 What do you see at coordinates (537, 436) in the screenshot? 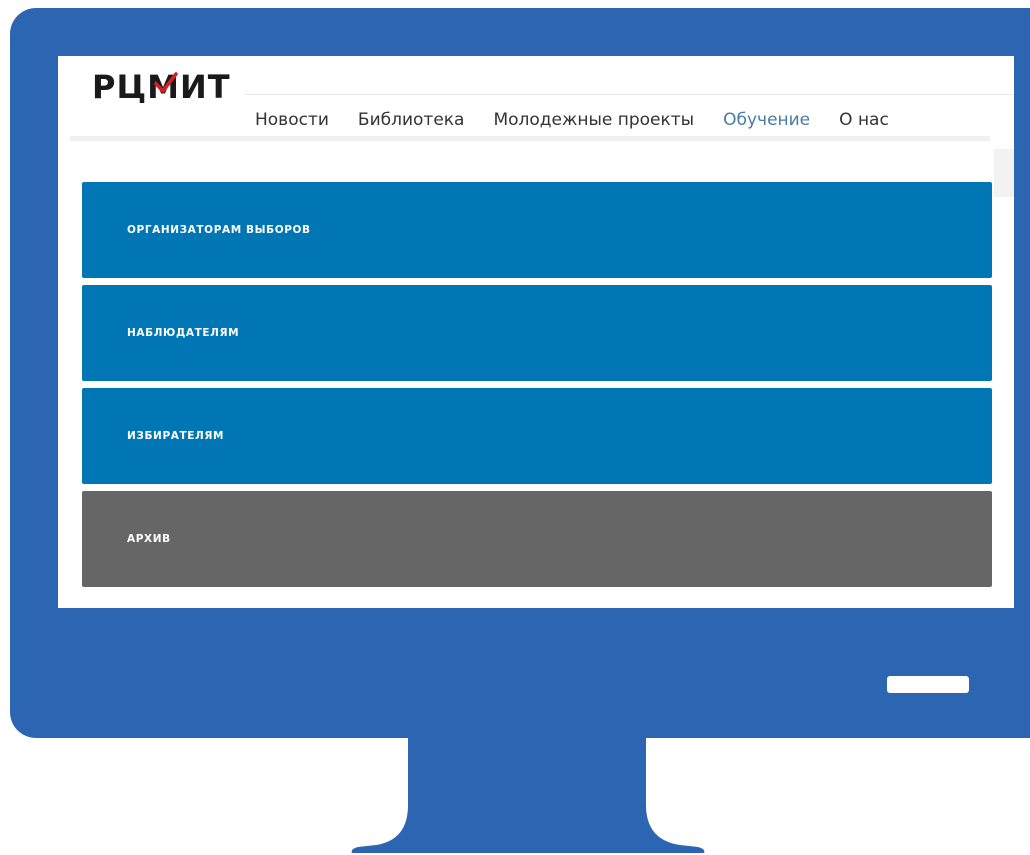
I see `panel-voters: ИЗБИРАТЕЛЯМ` at bounding box center [537, 436].